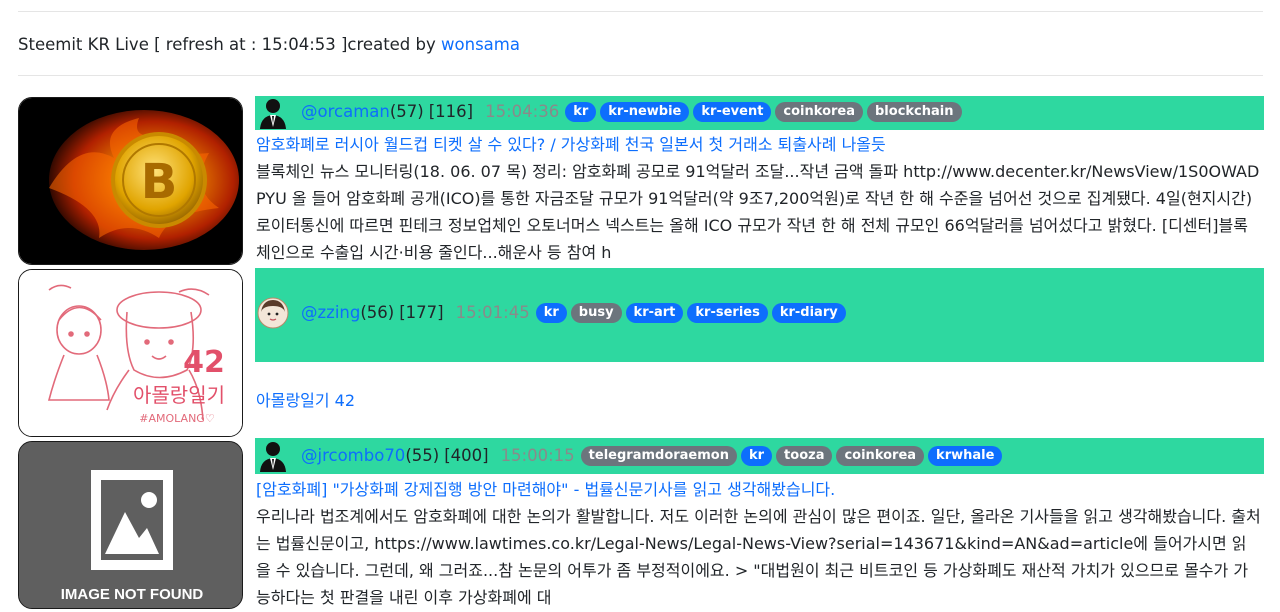  What do you see at coordinates (345, 112) in the screenshot?
I see `author-link: @orcaman` at bounding box center [345, 112].